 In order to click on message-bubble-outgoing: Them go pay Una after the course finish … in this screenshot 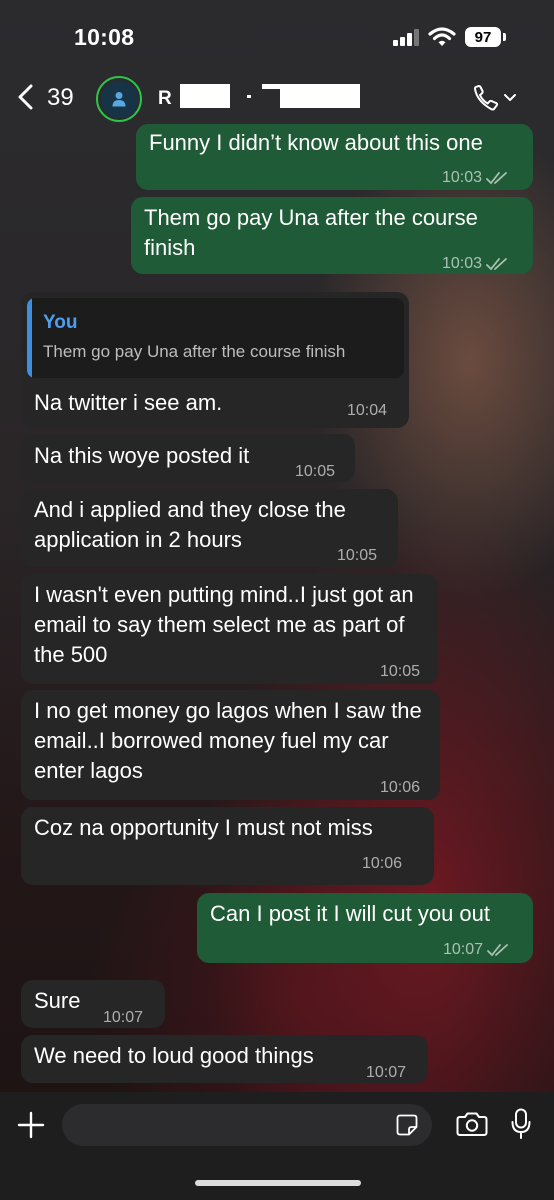, I will do `click(332, 235)`.